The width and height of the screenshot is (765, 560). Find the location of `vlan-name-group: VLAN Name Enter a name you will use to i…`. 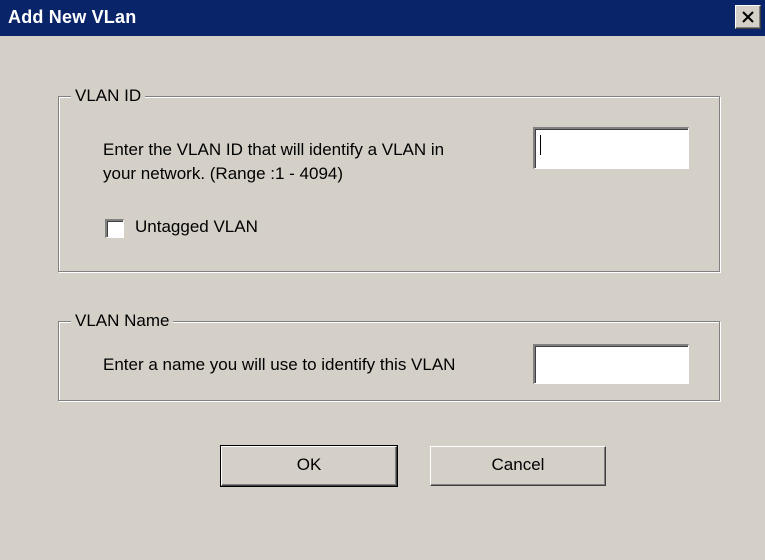

vlan-name-group: VLAN Name Enter a name you will use to i… is located at coordinates (389, 355).